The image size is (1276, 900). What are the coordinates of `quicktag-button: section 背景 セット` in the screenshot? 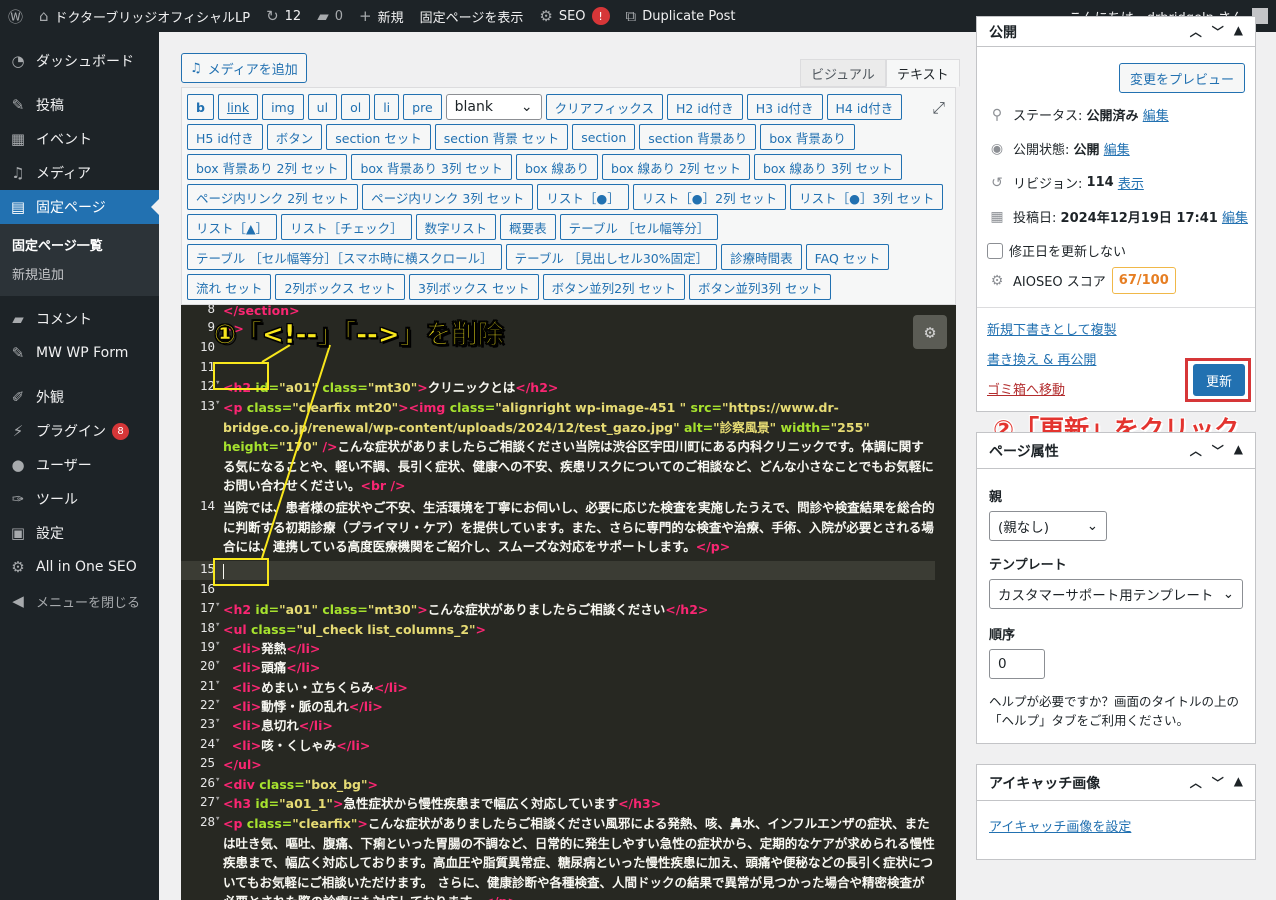 It's located at (501, 137).